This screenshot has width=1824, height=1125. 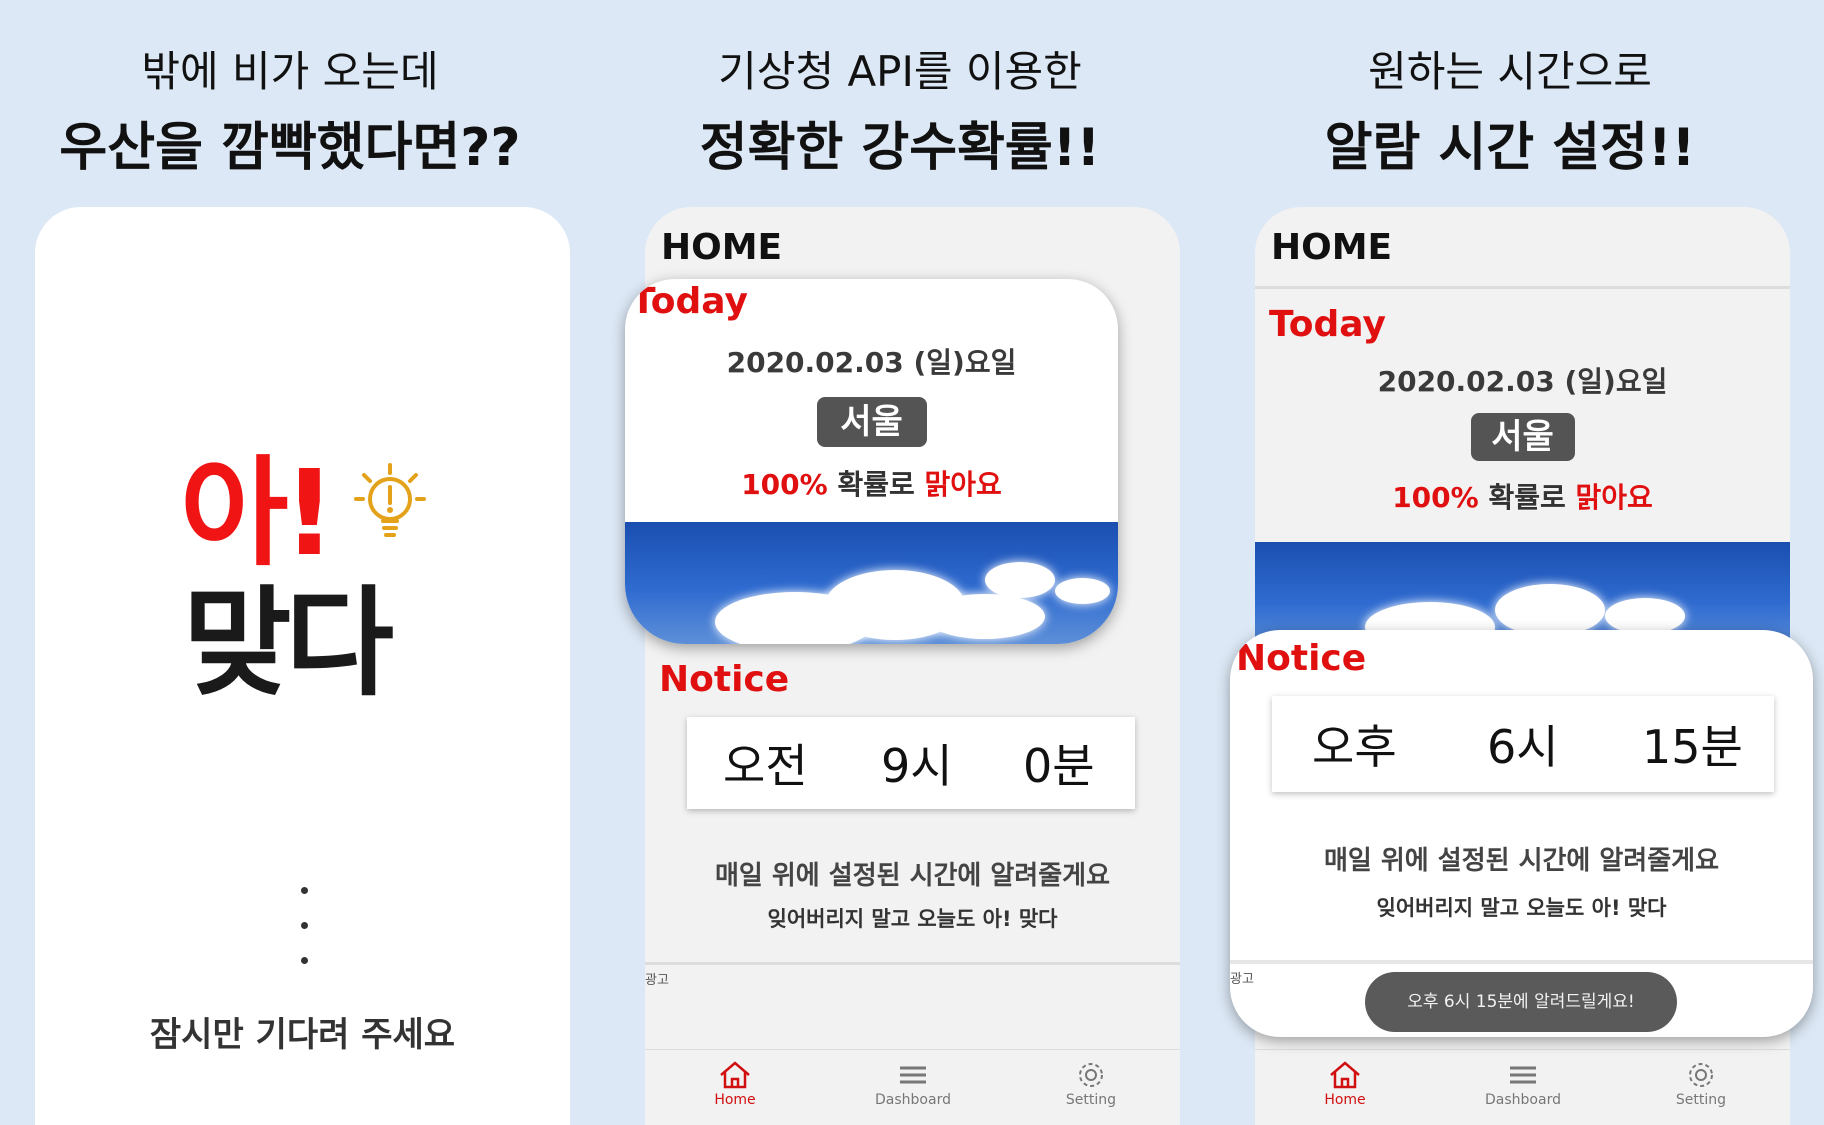 I want to click on caption-main: 정확한 강수확률!!, so click(x=900, y=148).